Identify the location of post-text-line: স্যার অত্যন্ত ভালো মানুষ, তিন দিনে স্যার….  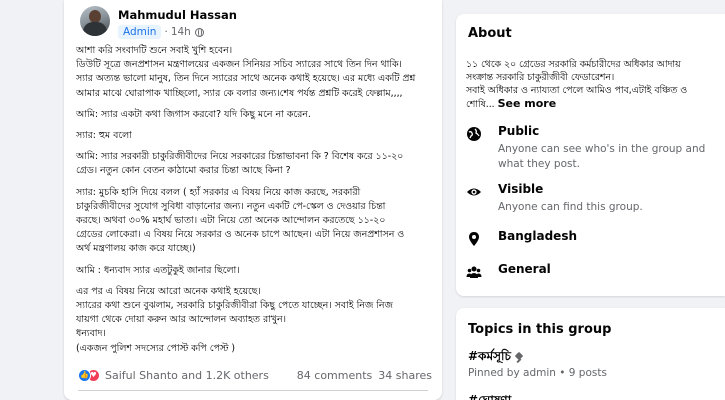
(246, 79).